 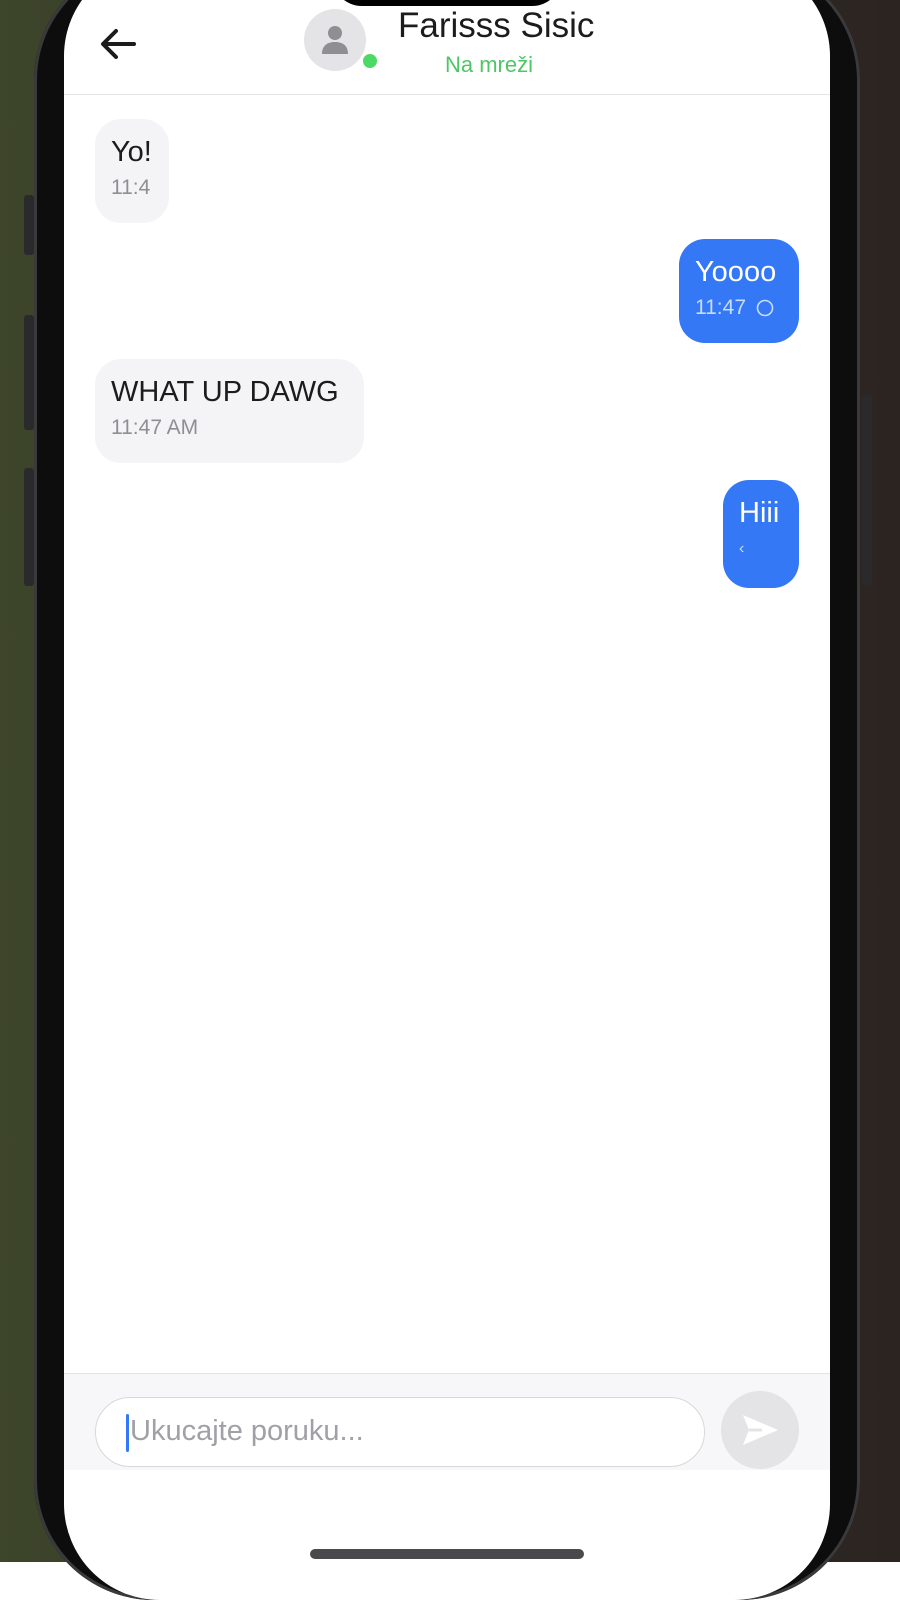 What do you see at coordinates (131, 152) in the screenshot?
I see `message-text: Yo!` at bounding box center [131, 152].